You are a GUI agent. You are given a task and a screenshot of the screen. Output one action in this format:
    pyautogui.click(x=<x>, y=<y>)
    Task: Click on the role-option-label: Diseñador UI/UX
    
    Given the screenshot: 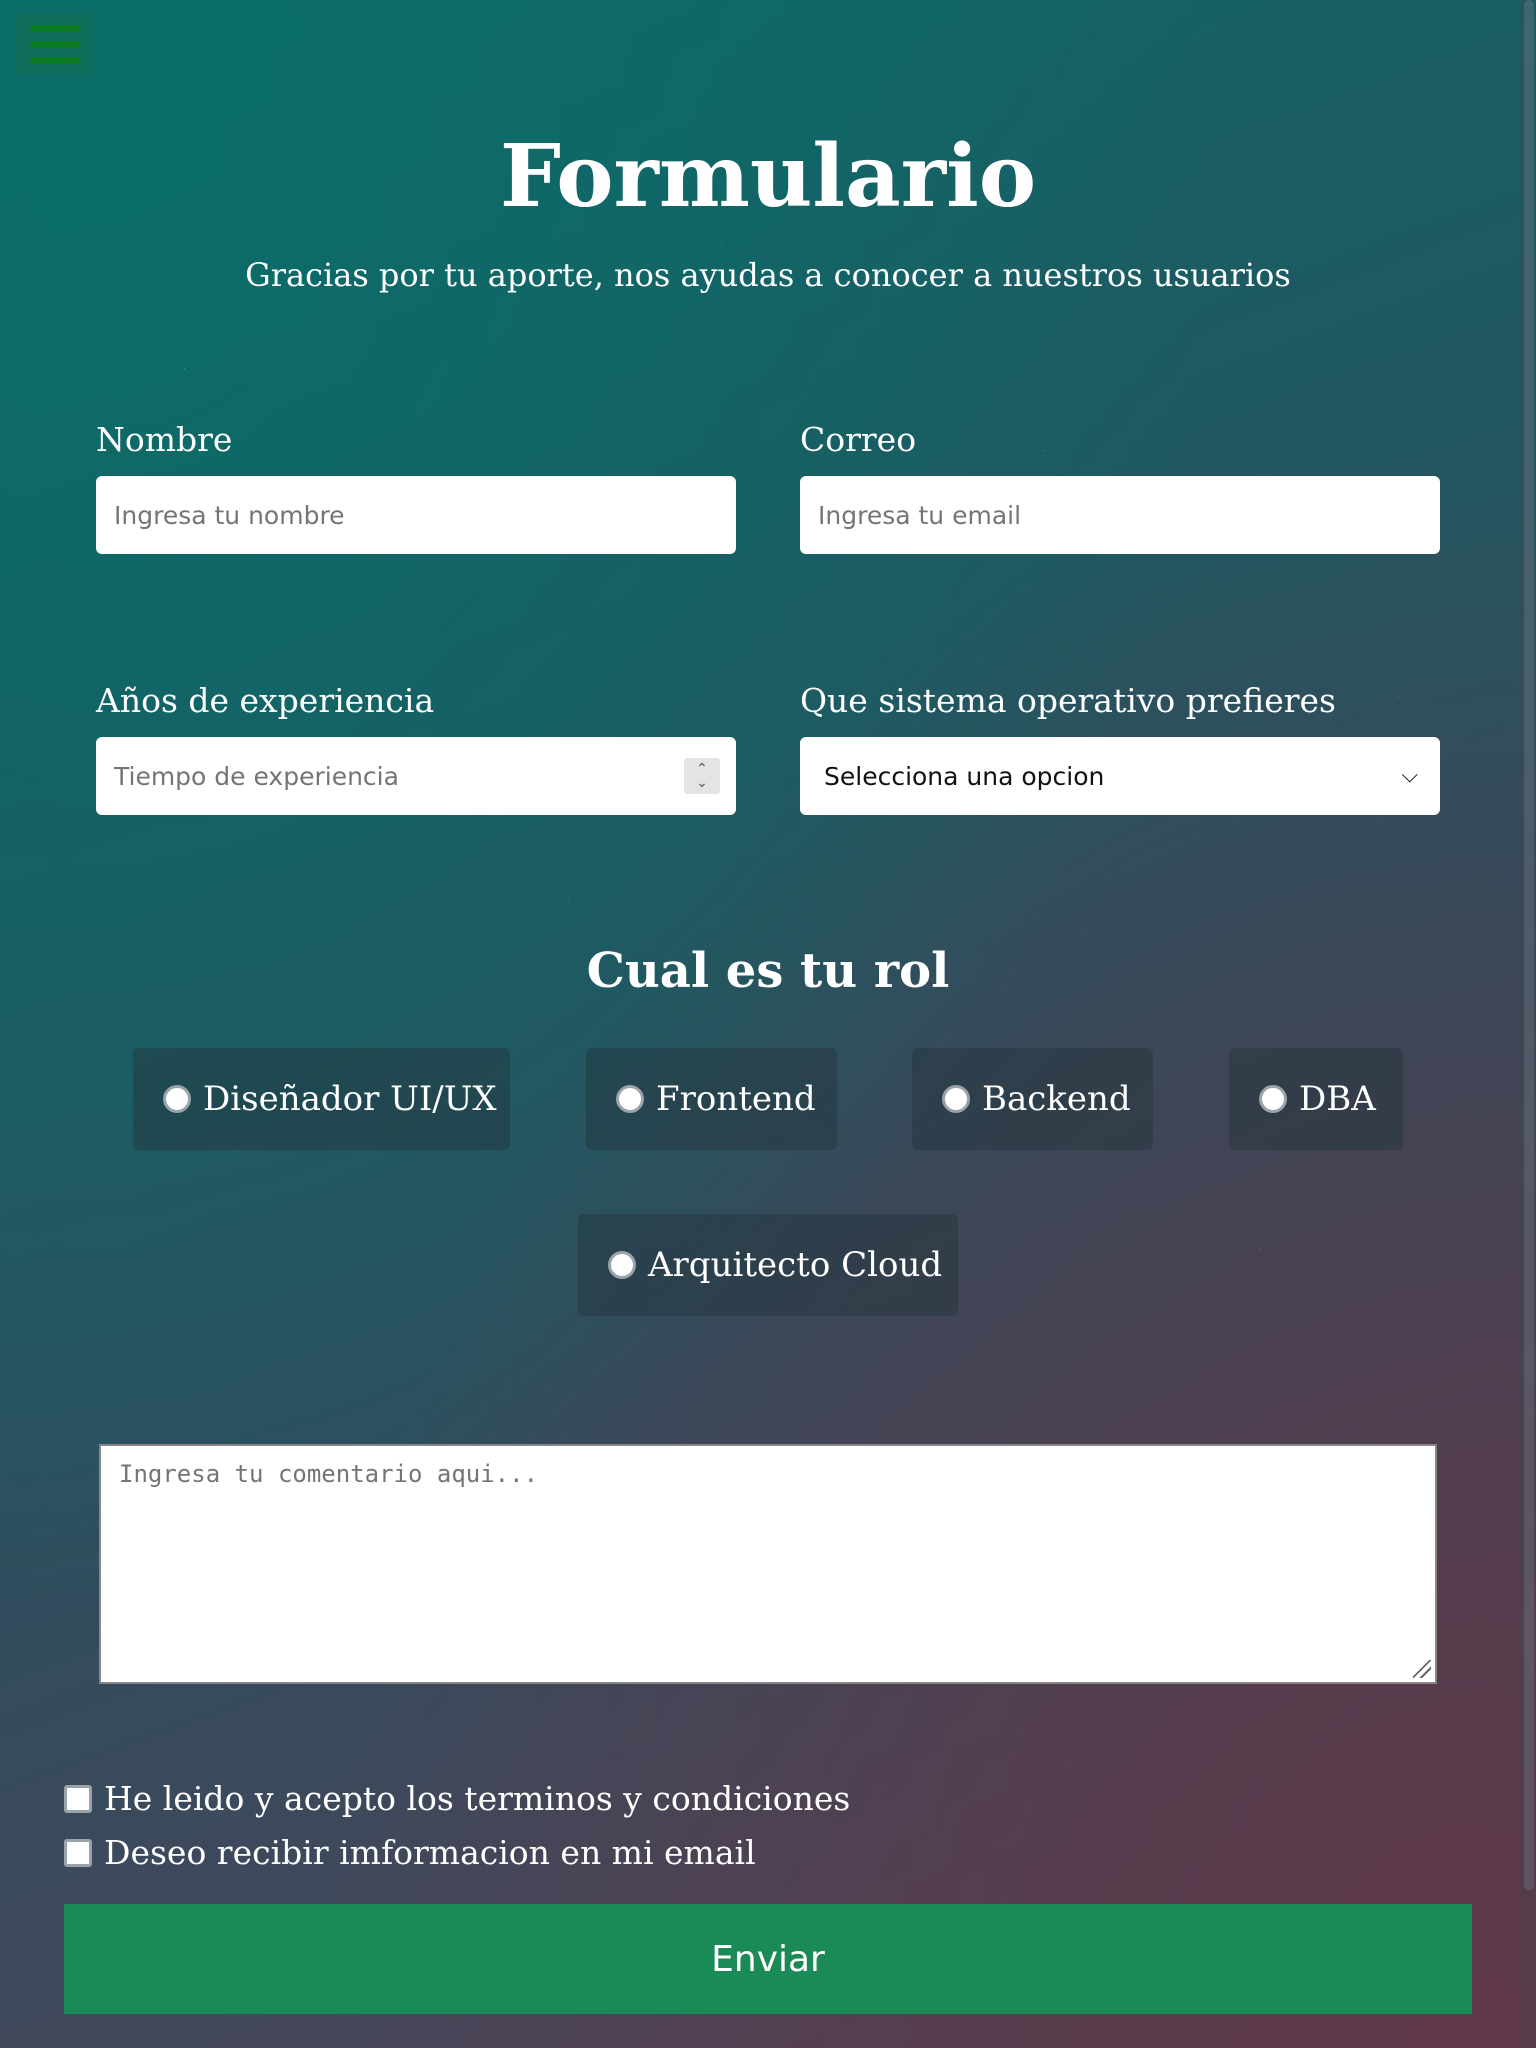 What is the action you would take?
    pyautogui.click(x=350, y=1099)
    